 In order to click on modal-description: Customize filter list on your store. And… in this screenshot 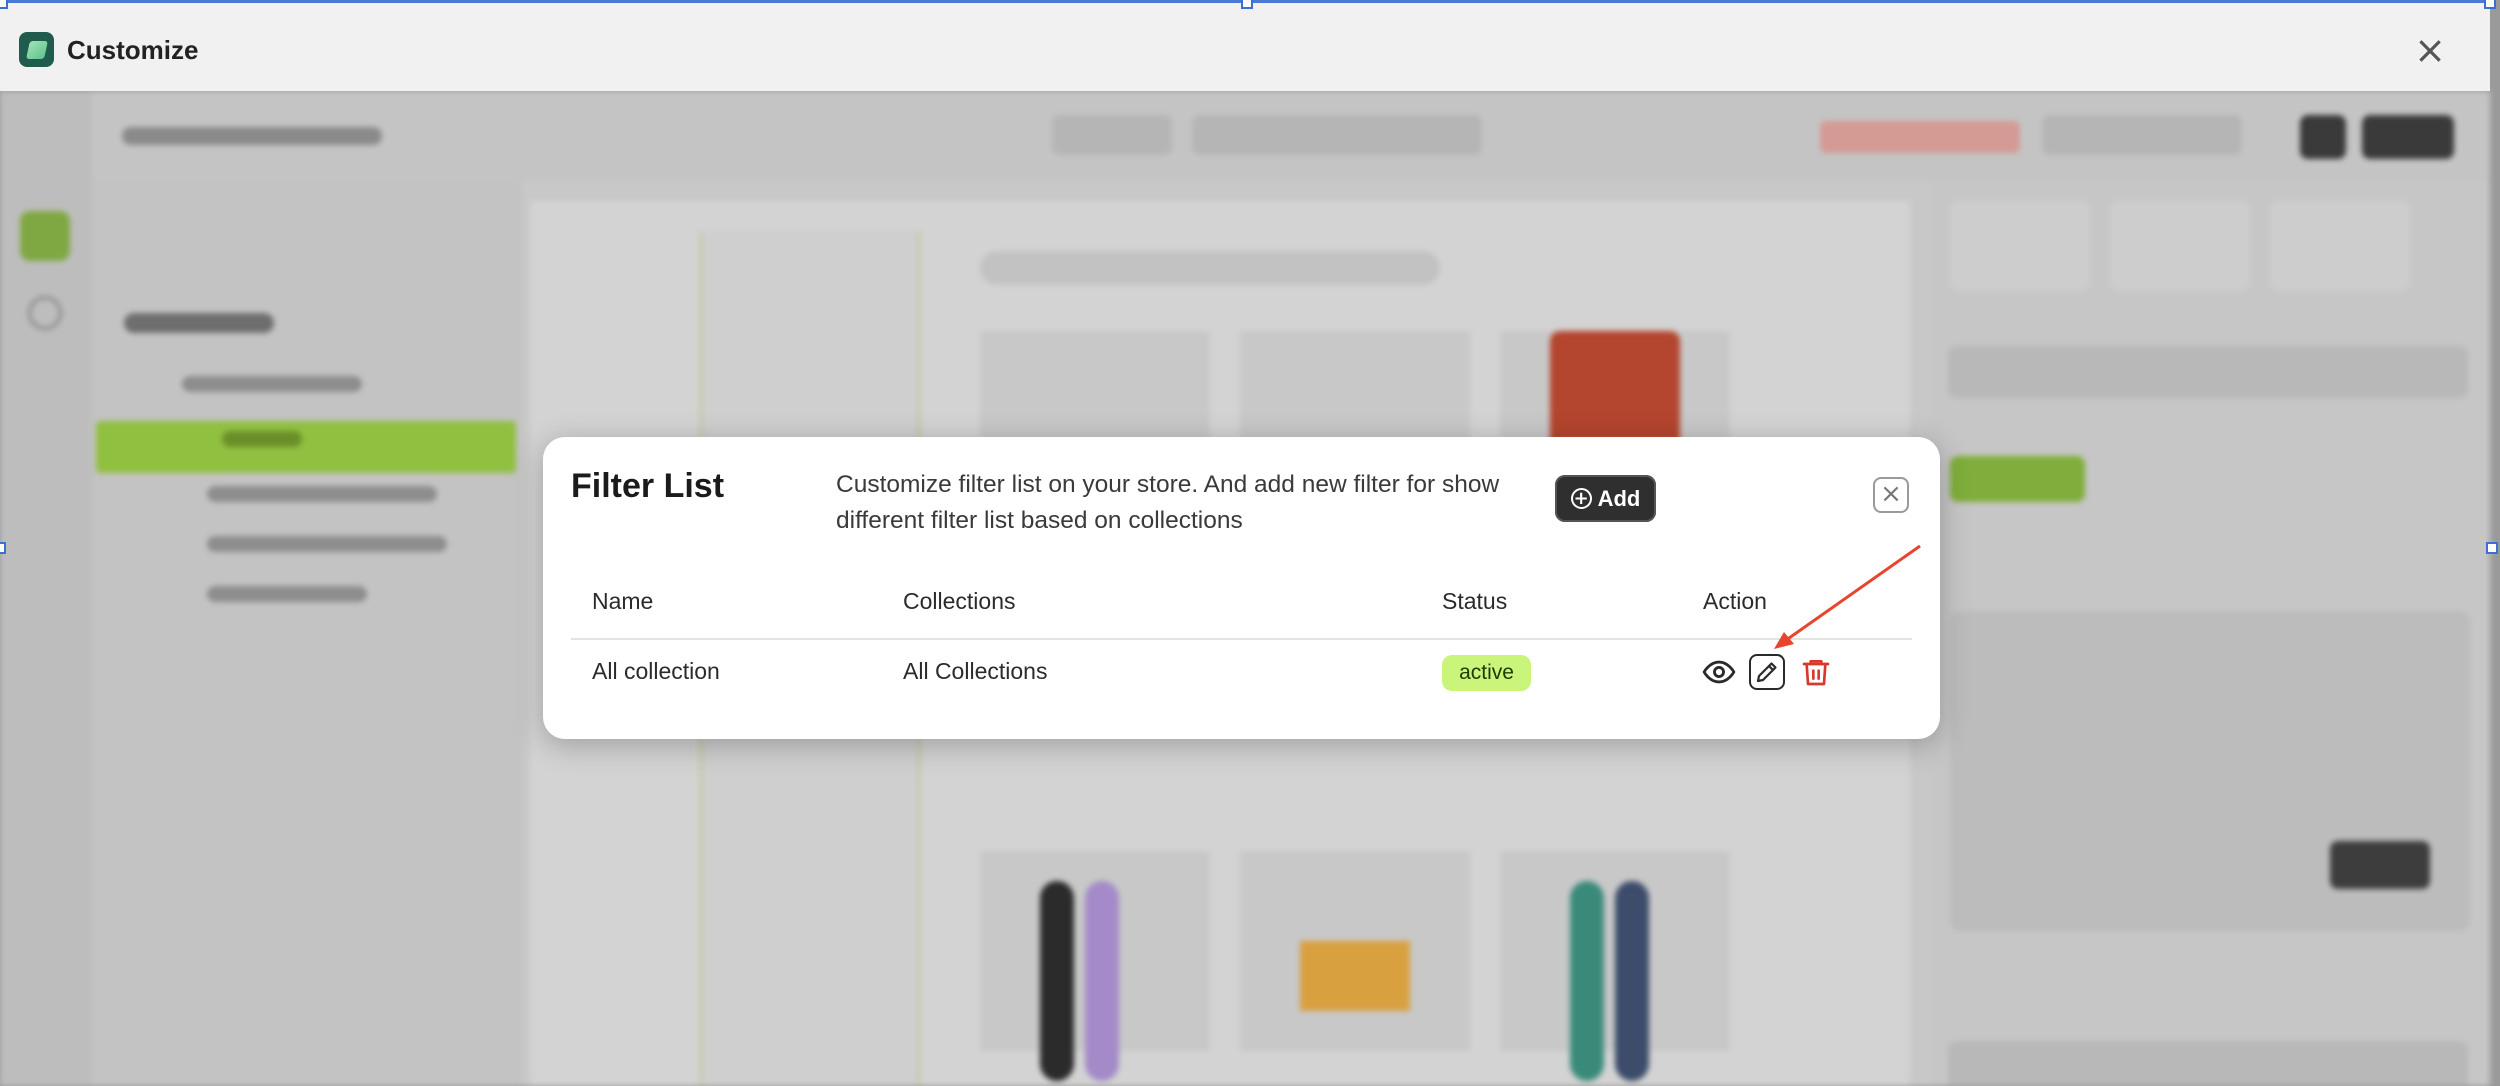, I will do `click(1168, 502)`.